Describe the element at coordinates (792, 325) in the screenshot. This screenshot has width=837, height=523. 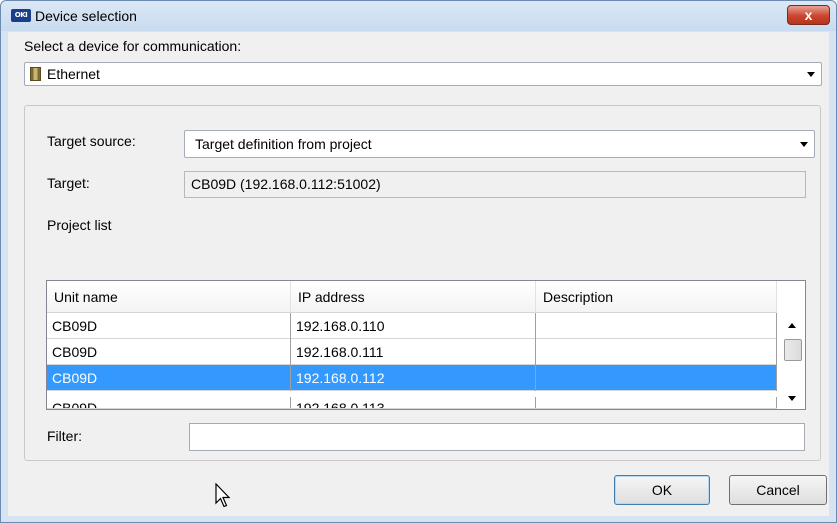
I see `scroll-up-icon` at that location.